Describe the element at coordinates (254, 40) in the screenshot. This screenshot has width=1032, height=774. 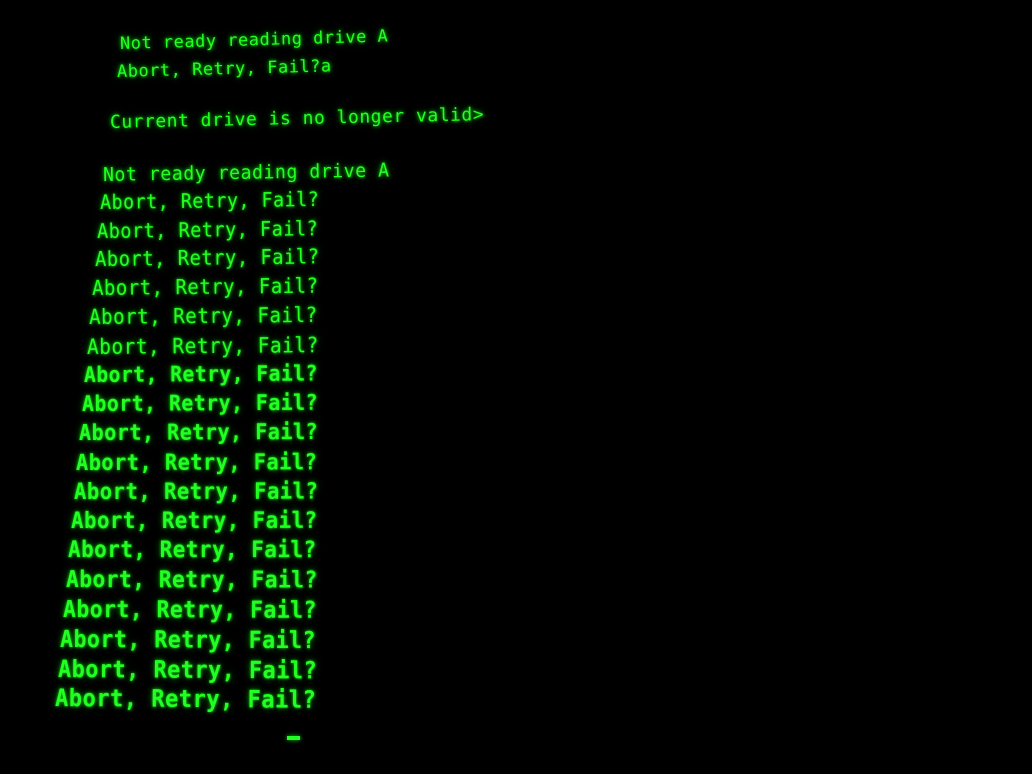
I see `error-line-not-ready-1: Not ready reading drive A` at that location.